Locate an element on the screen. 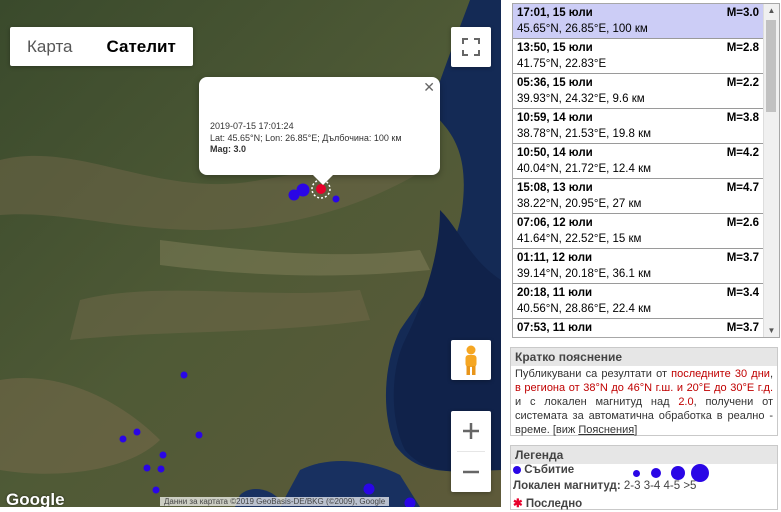 The width and height of the screenshot is (781, 512). plus-icon is located at coordinates (471, 431).